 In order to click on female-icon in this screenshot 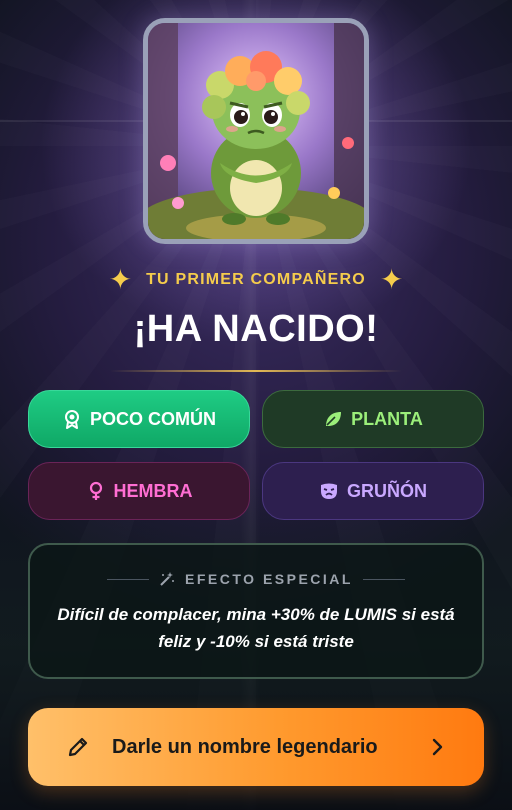, I will do `click(95, 490)`.